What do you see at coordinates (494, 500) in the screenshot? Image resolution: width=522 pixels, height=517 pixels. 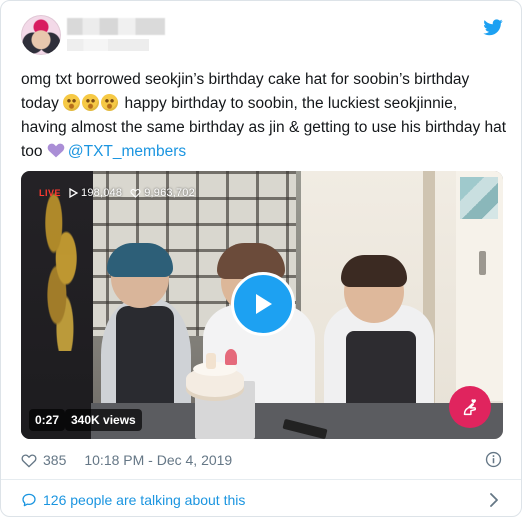 I see `chevron-right-icon` at bounding box center [494, 500].